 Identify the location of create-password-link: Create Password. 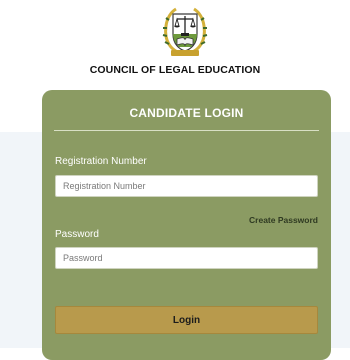
(283, 220).